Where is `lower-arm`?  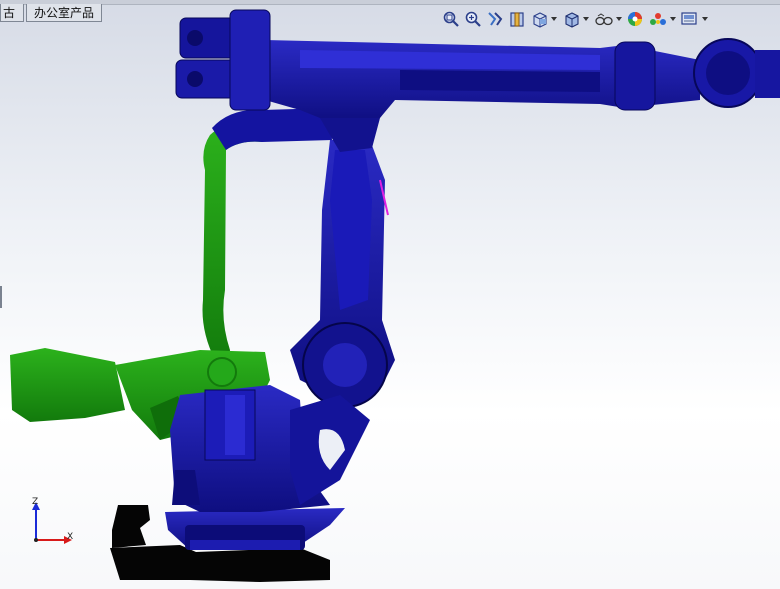
lower-arm is located at coordinates (342, 274).